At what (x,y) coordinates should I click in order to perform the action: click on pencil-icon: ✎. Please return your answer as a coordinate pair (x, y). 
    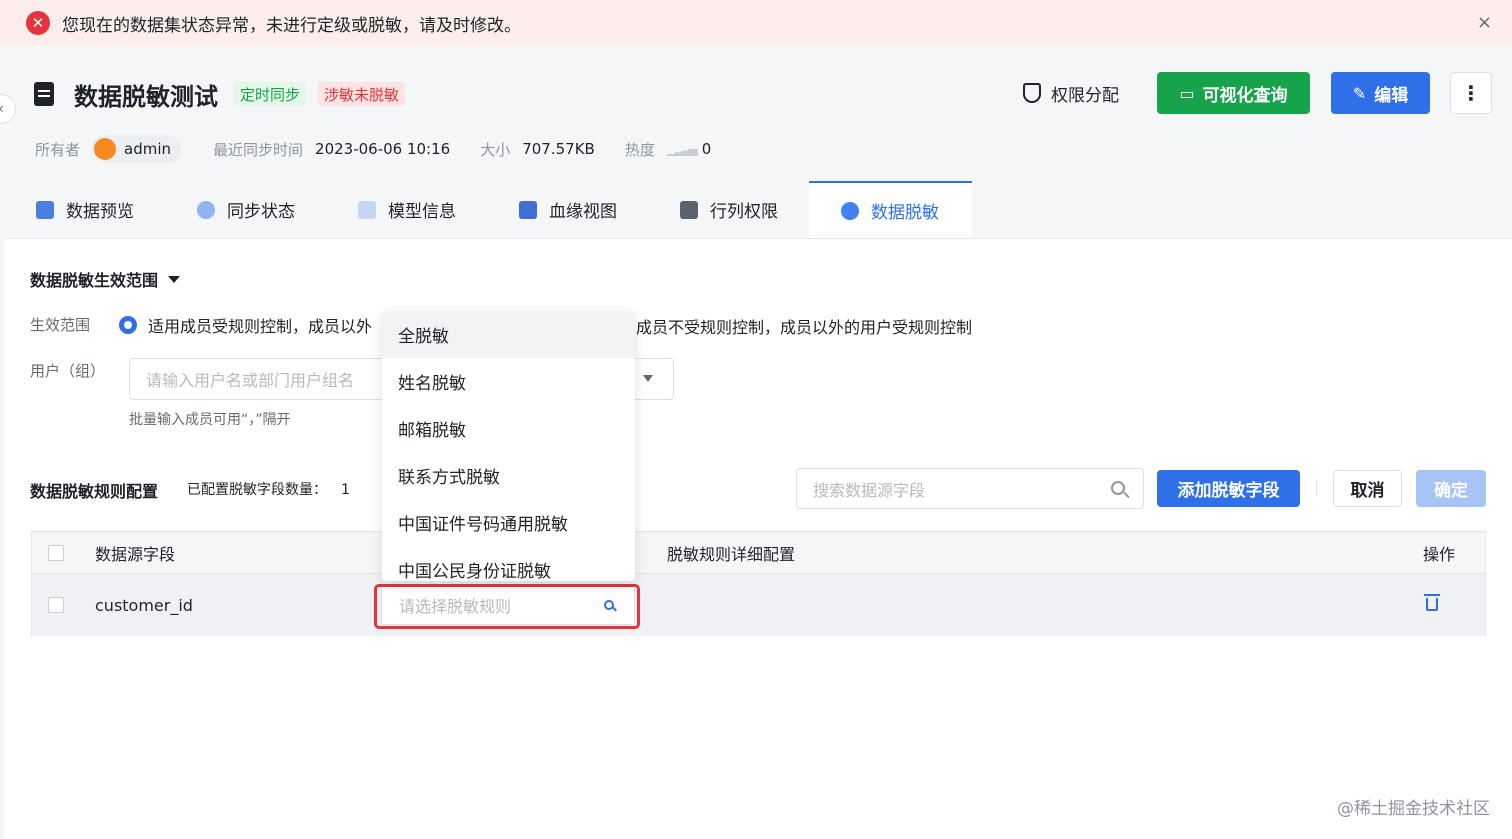
    Looking at the image, I should click on (1359, 93).